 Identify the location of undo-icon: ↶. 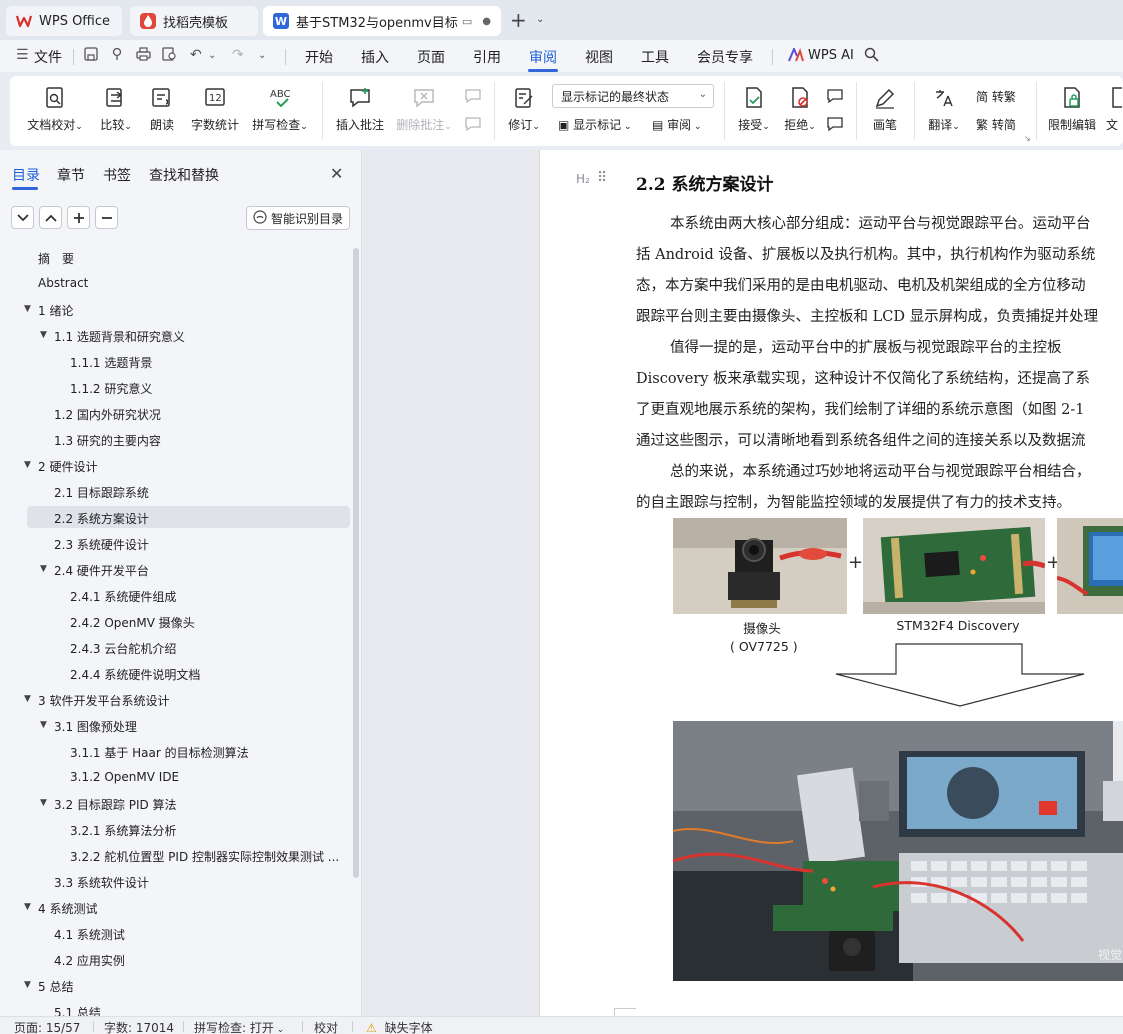
(196, 55).